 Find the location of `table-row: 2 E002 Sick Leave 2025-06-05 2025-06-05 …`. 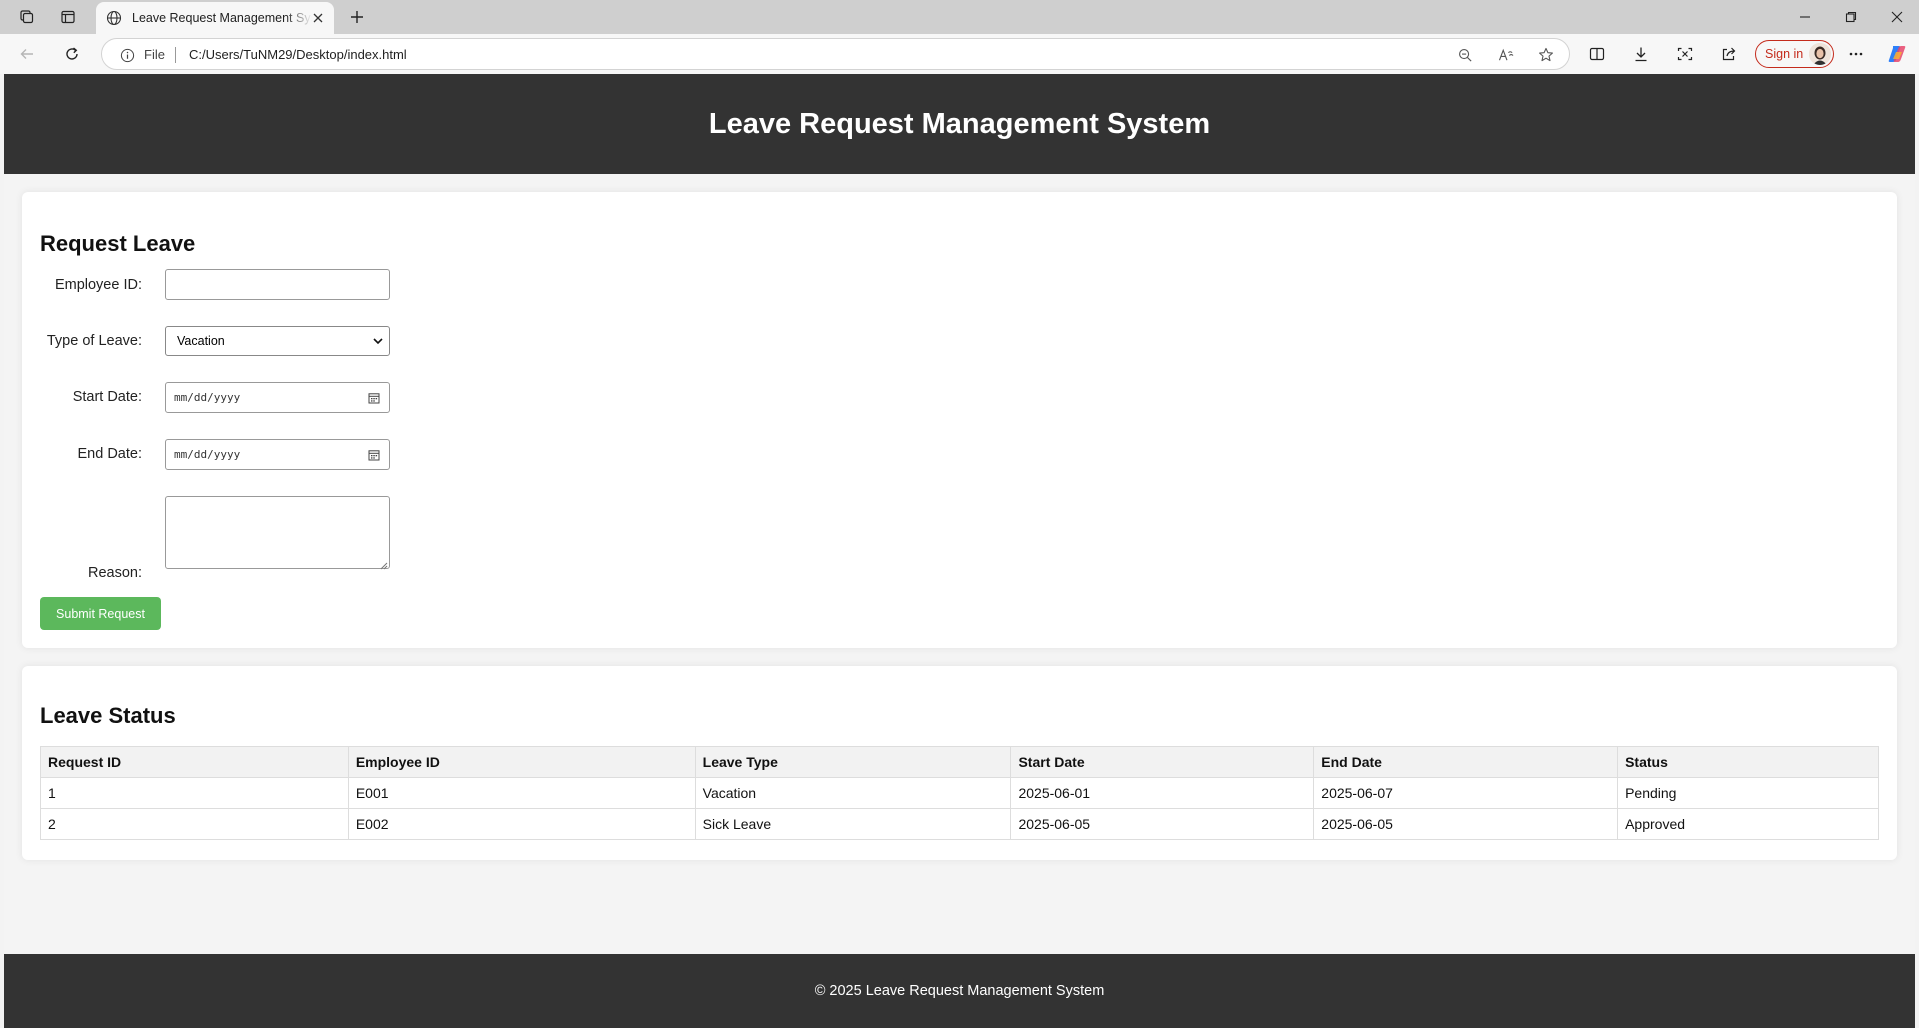

table-row: 2 E002 Sick Leave 2025-06-05 2025-06-05 … is located at coordinates (959, 824).